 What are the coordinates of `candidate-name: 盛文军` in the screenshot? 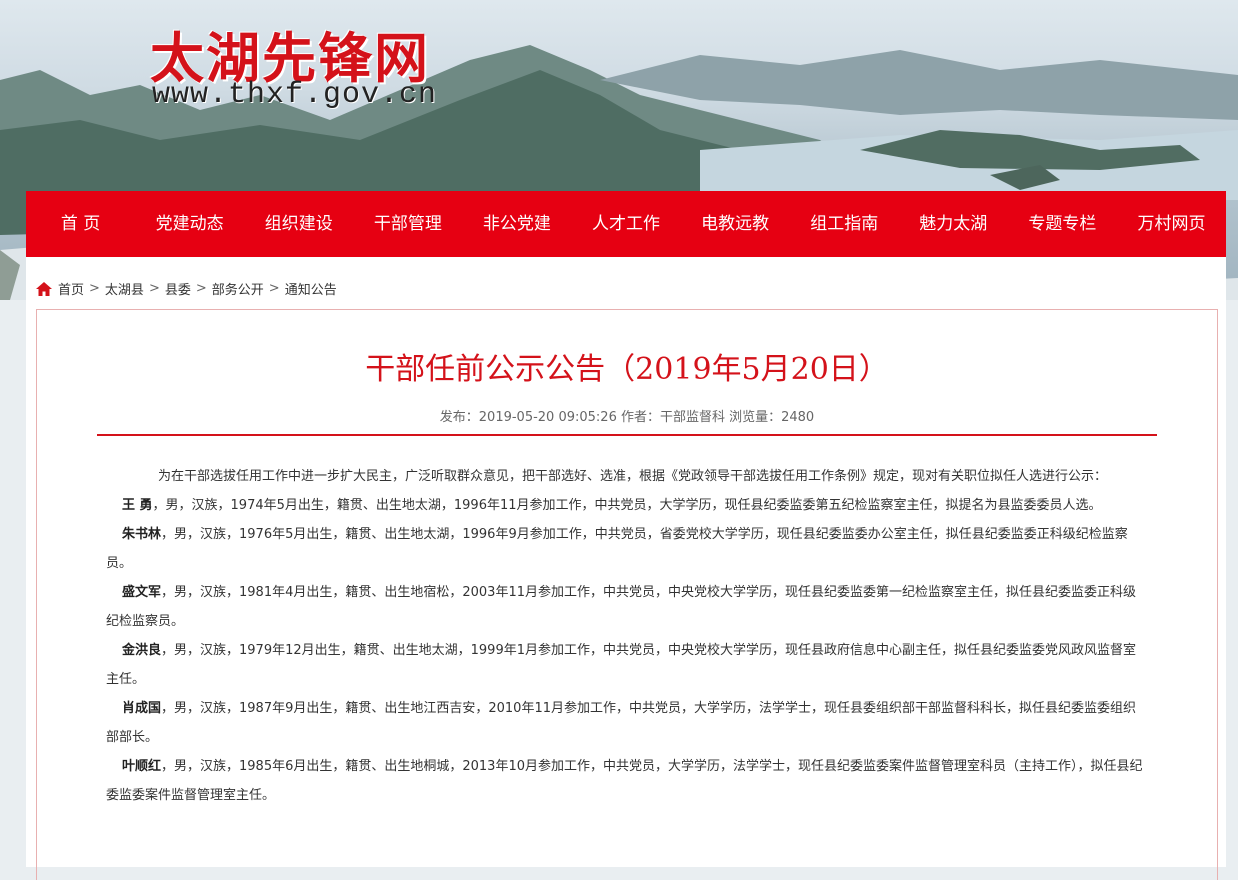 It's located at (142, 592).